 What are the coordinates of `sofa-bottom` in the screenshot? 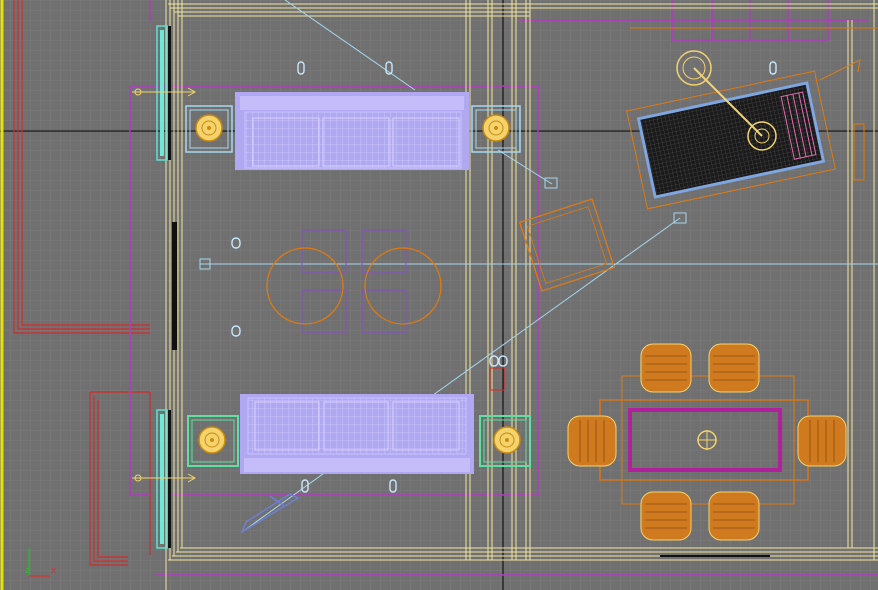 It's located at (357, 434).